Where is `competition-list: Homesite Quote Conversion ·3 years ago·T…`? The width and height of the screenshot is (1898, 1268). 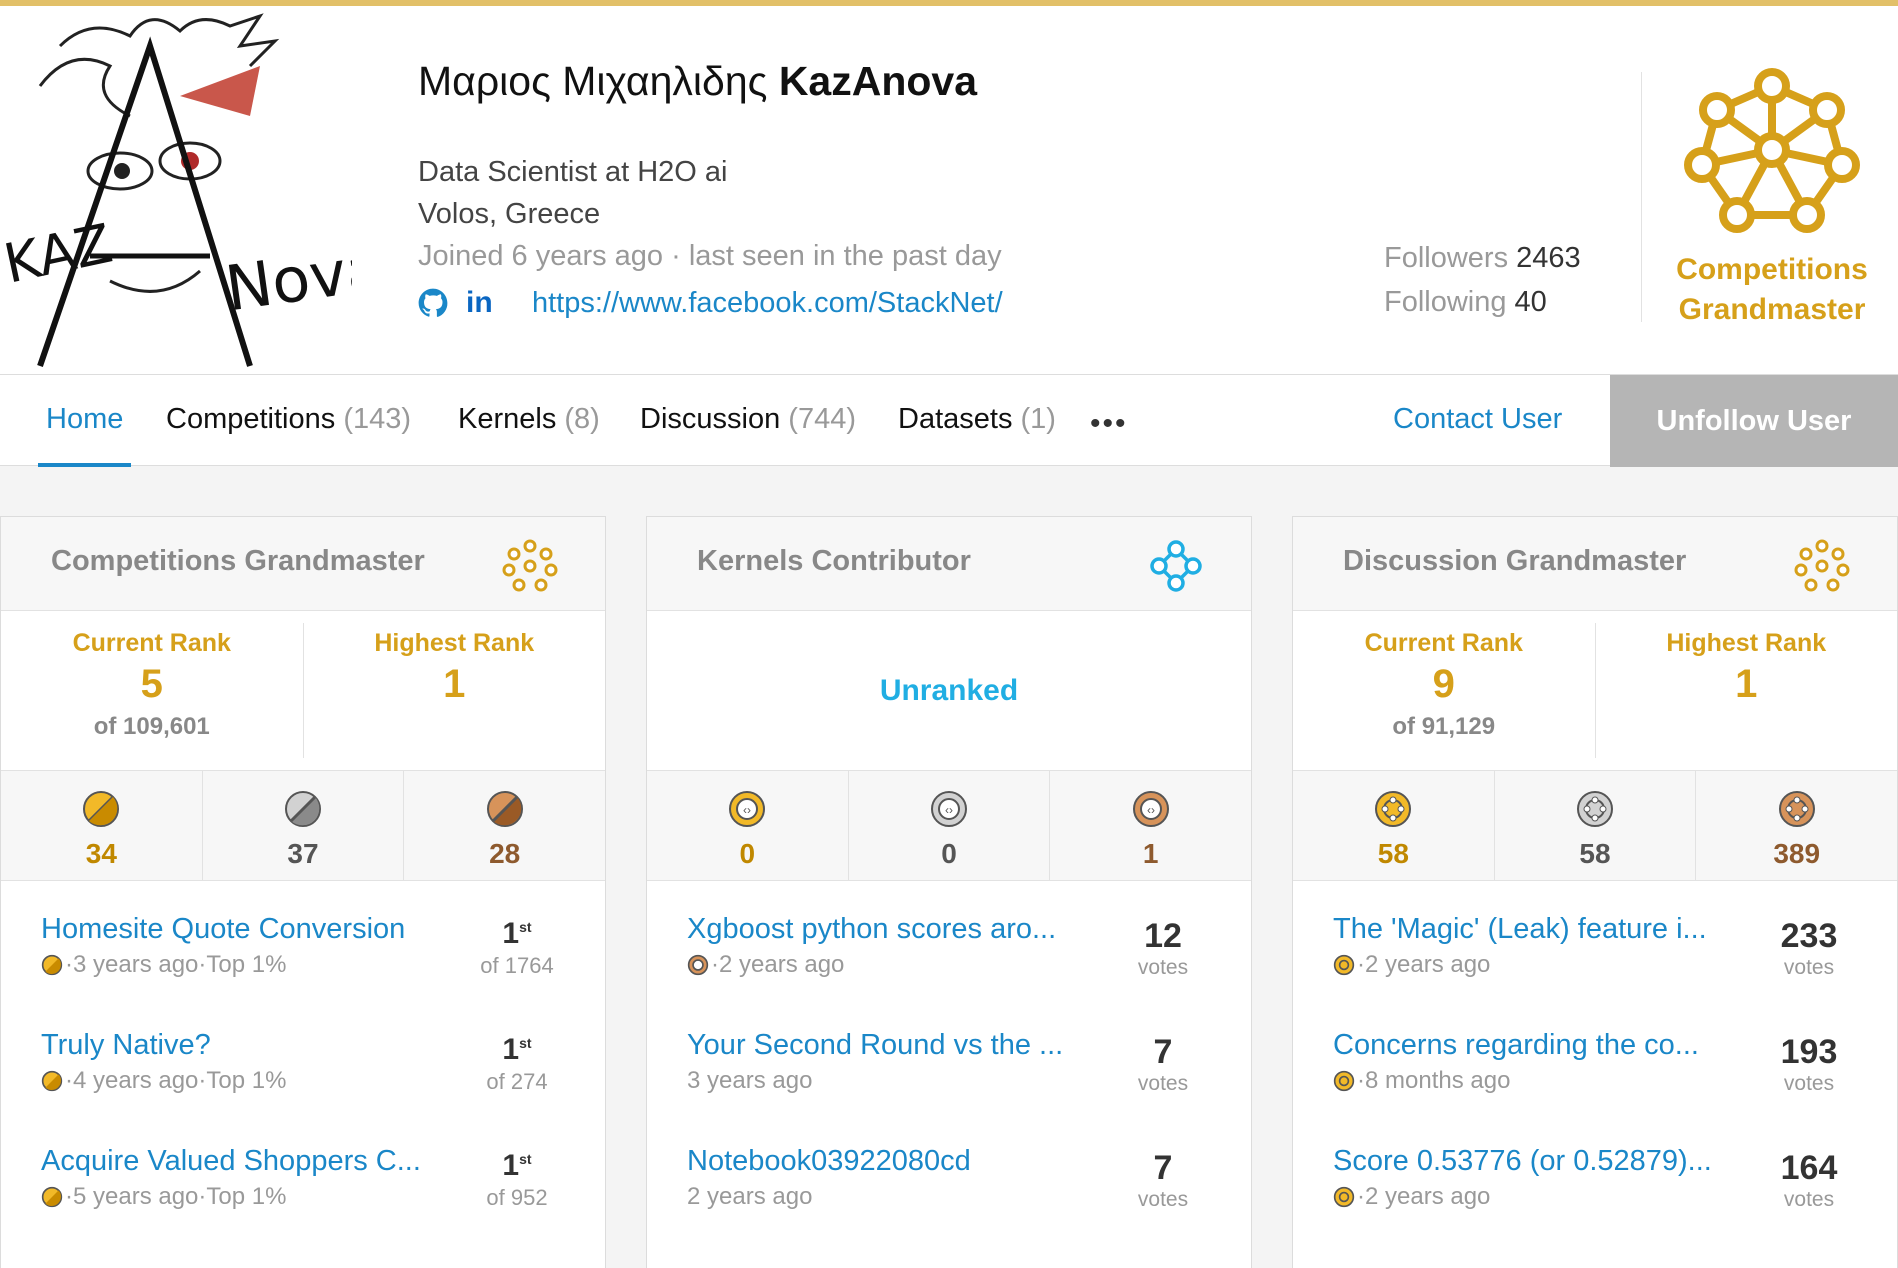 competition-list: Homesite Quote Conversion ·3 years ago·T… is located at coordinates (303, 1066).